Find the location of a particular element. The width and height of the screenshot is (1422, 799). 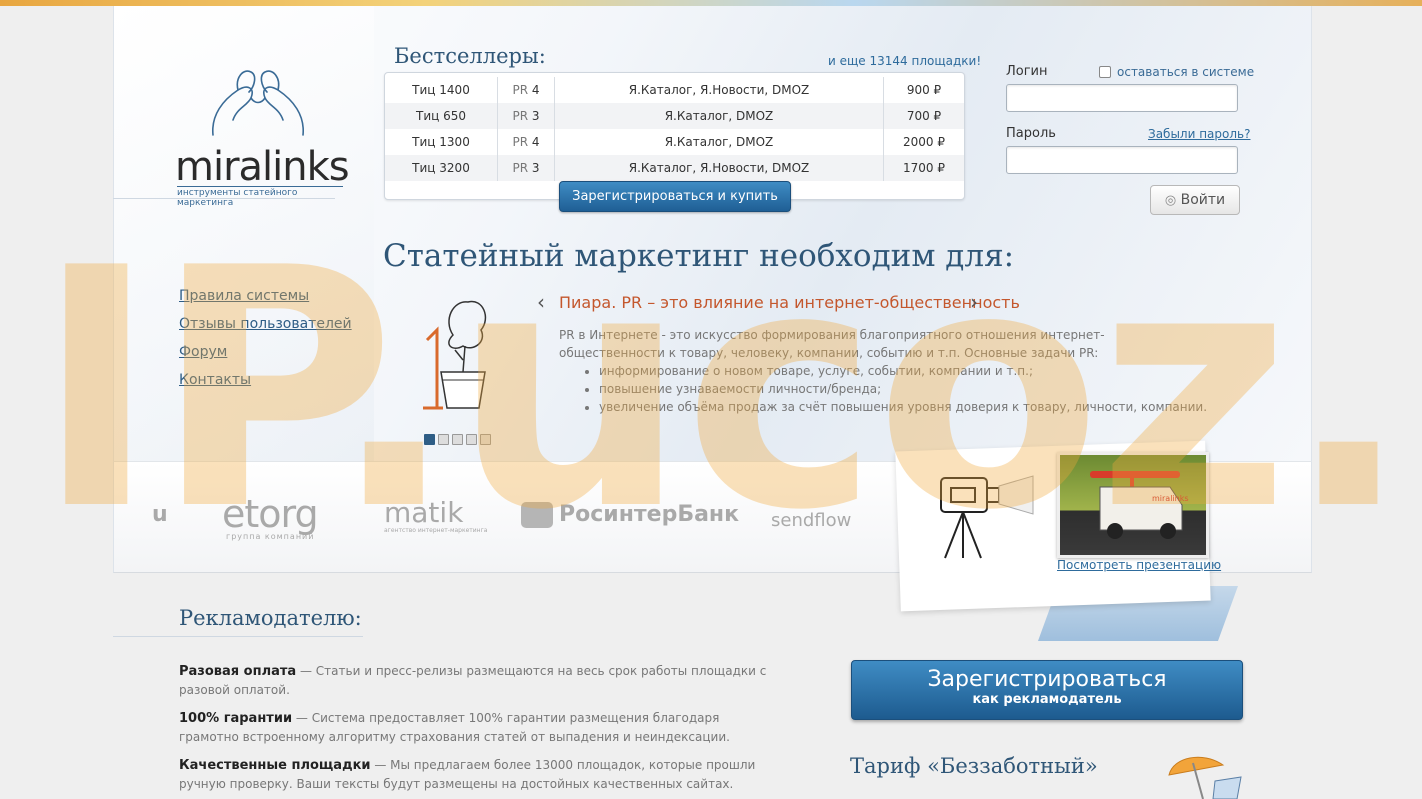

thumbnail-label: miralinks is located at coordinates (1170, 498).